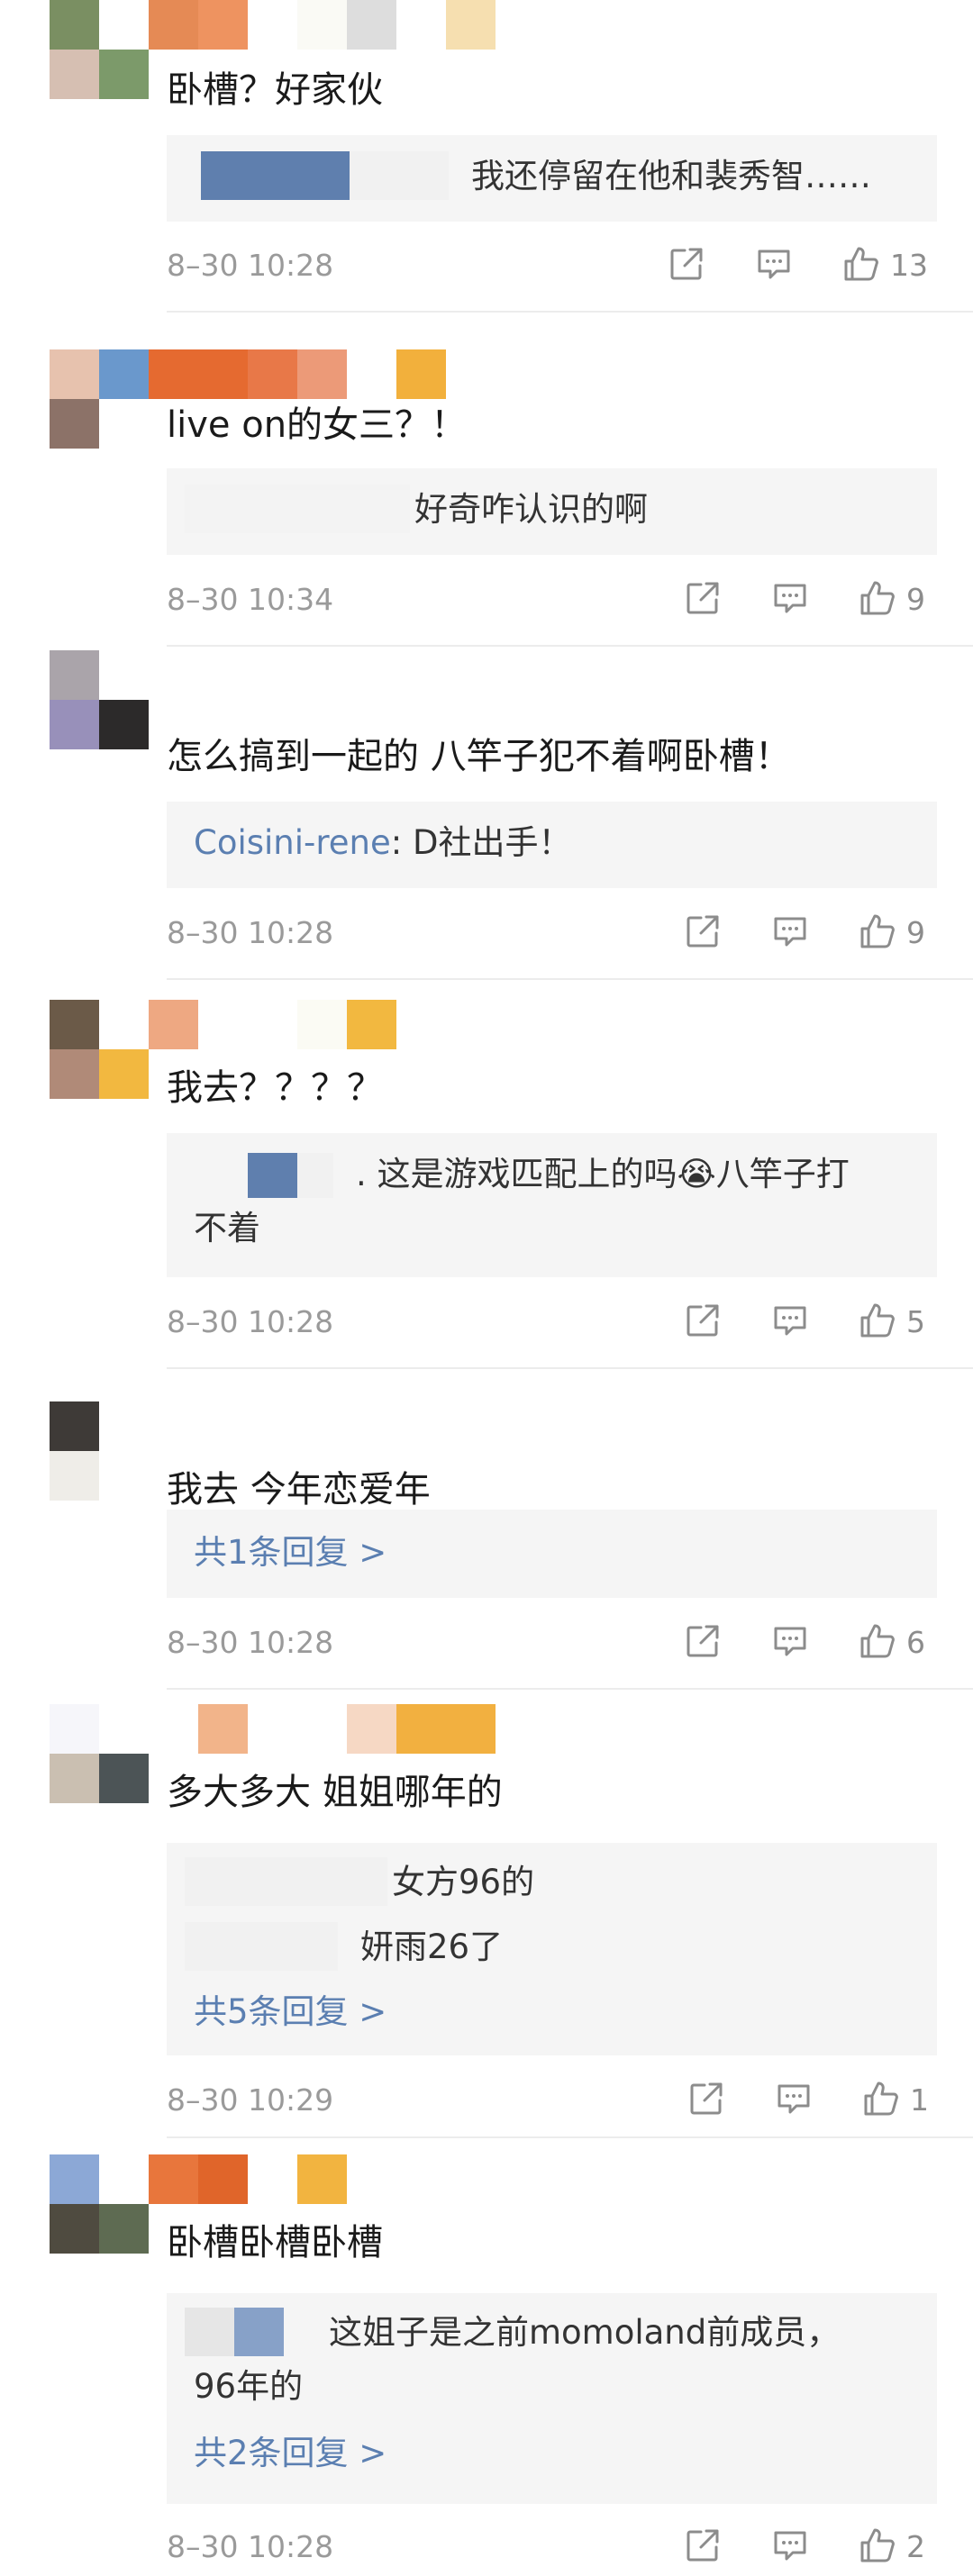  Describe the element at coordinates (227, 1228) in the screenshot. I see `reply-text: 不着` at that location.